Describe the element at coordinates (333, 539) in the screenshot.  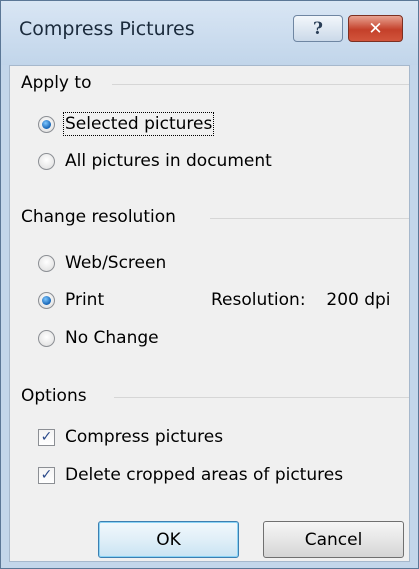
I see `cancel-button: Cancel` at that location.